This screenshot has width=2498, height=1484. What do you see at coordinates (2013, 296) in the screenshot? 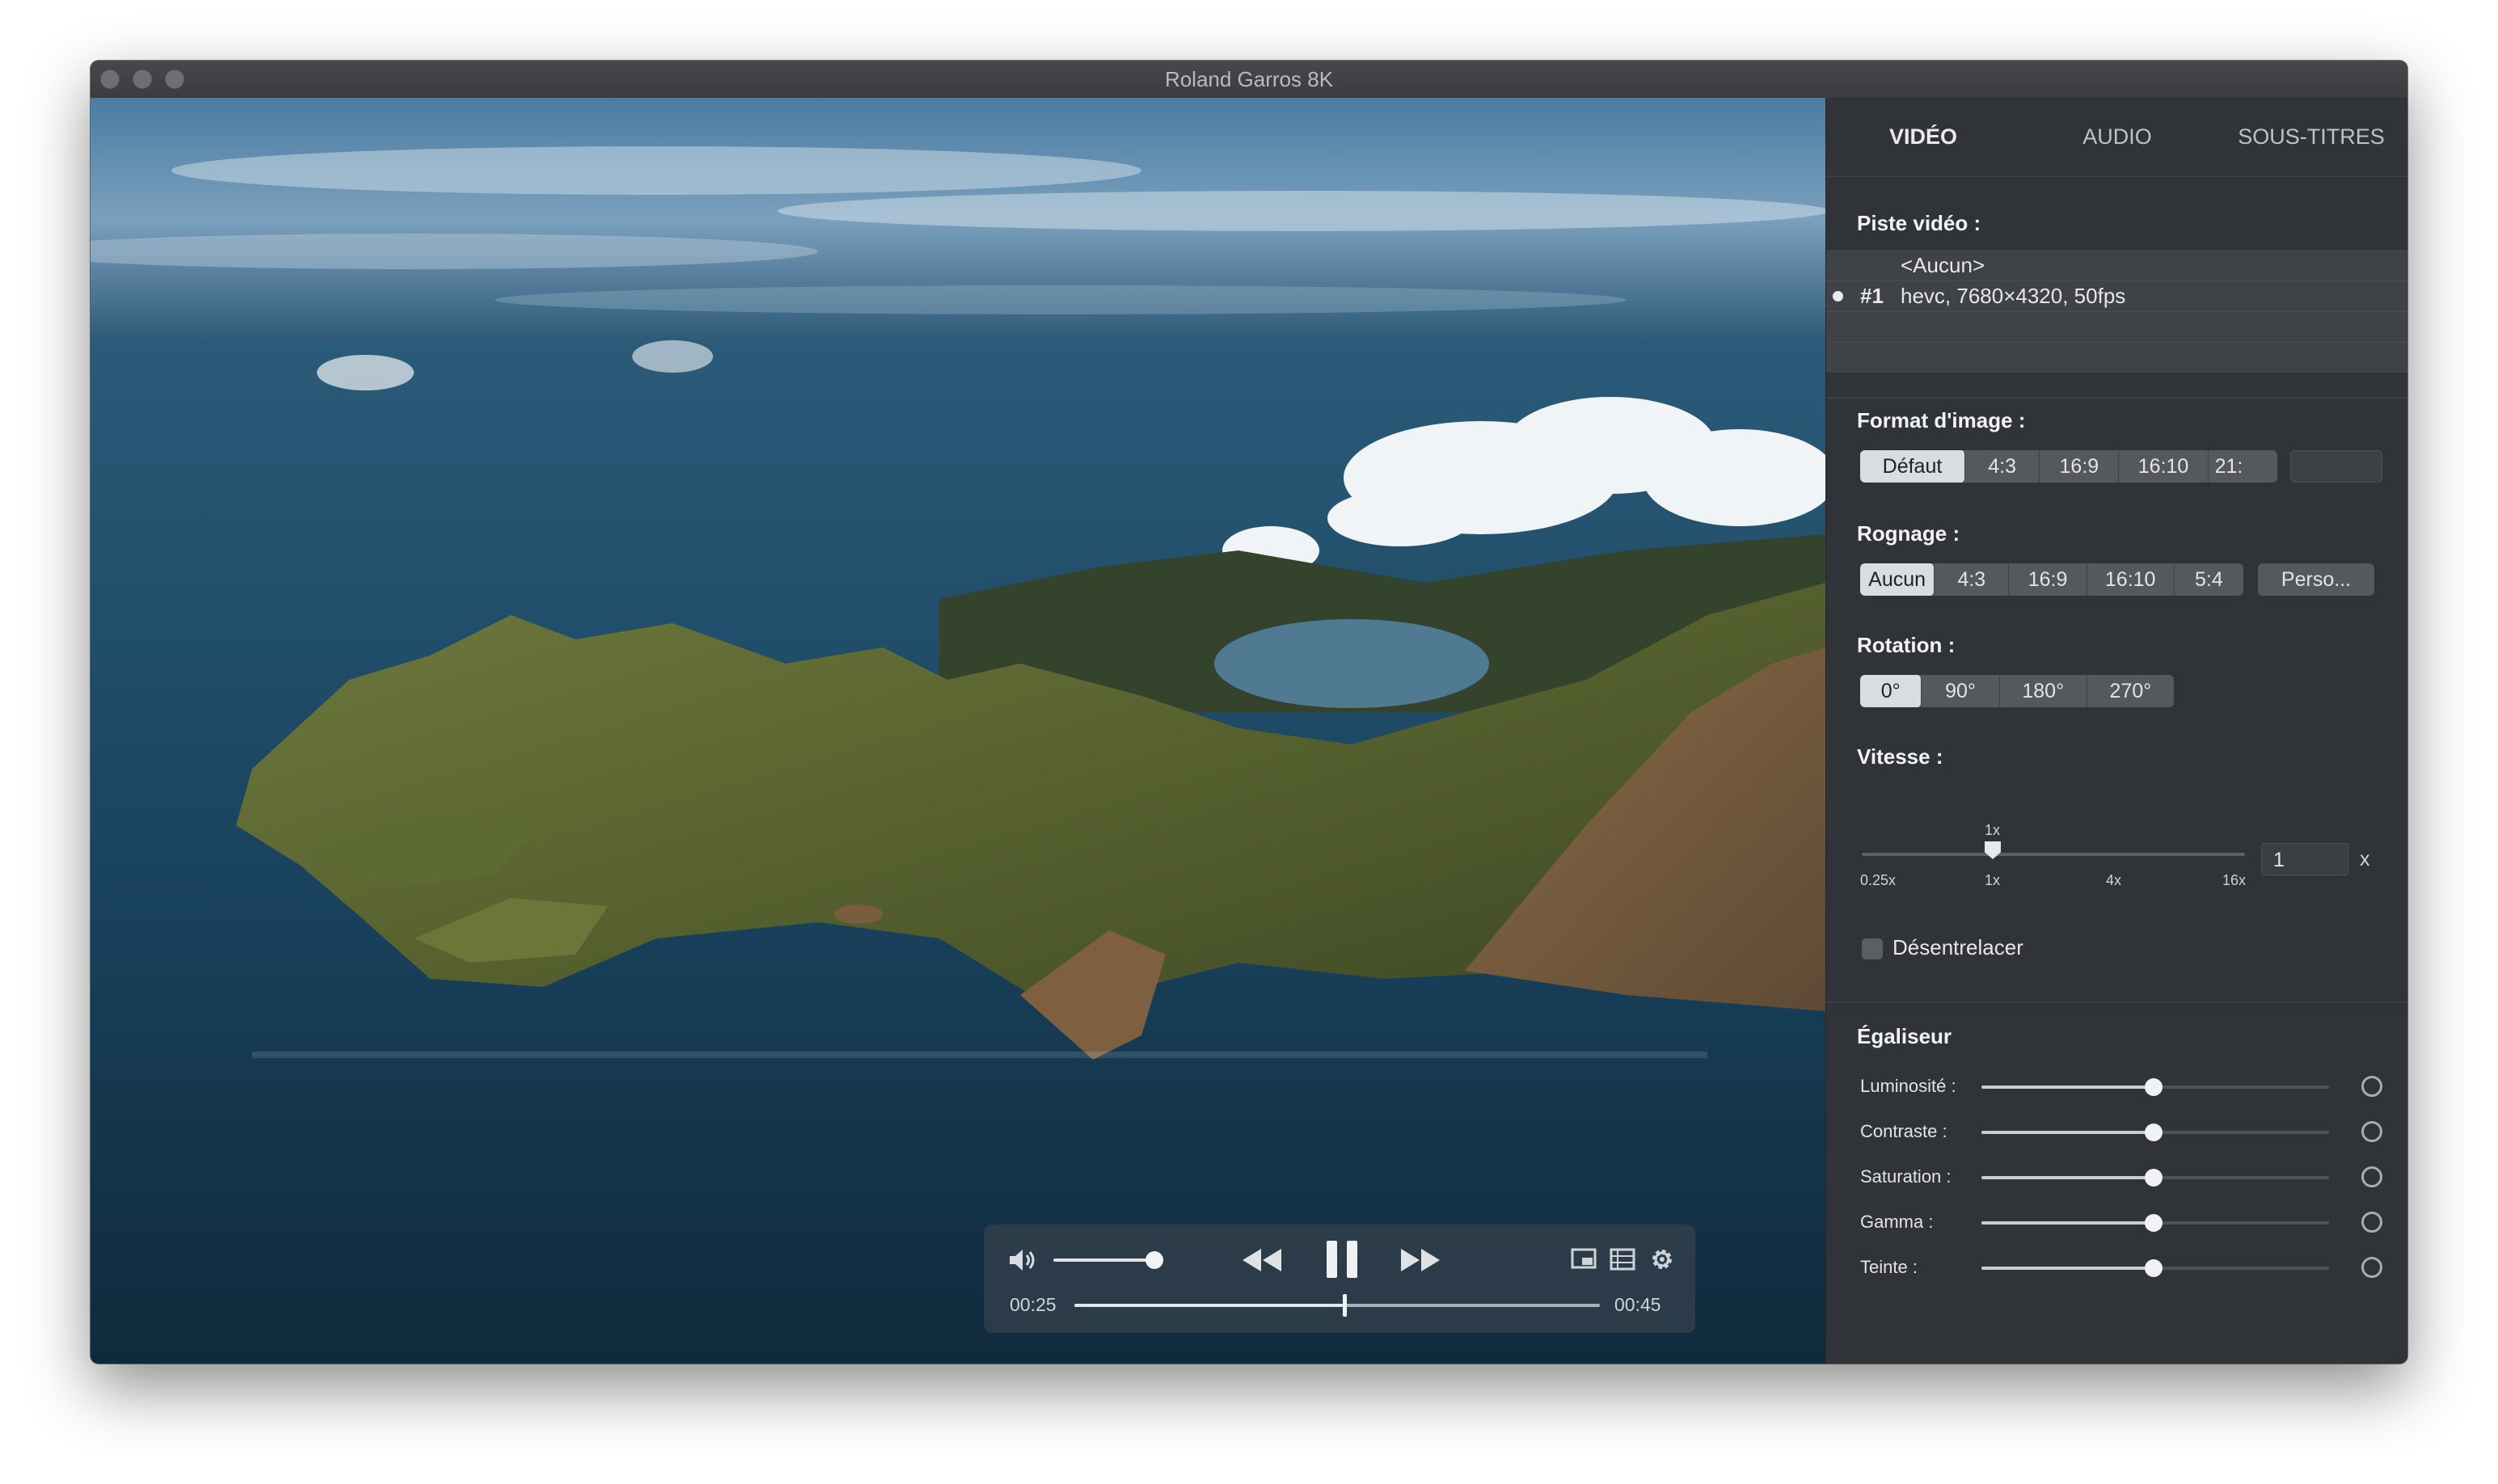
I see `track-name: hevc, 7680×4320, 50fps` at bounding box center [2013, 296].